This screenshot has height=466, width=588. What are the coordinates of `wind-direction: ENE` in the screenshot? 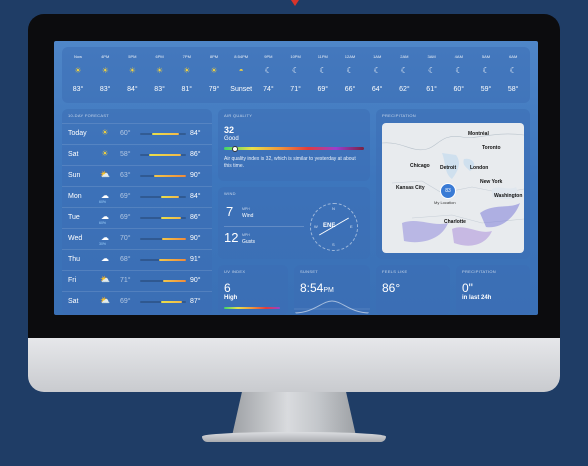 It's located at (329, 226).